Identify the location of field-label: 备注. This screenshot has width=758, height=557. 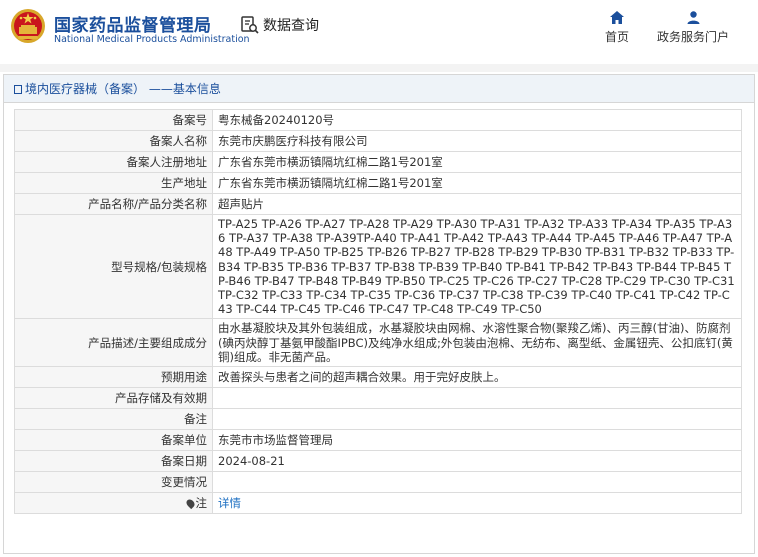
(113, 419).